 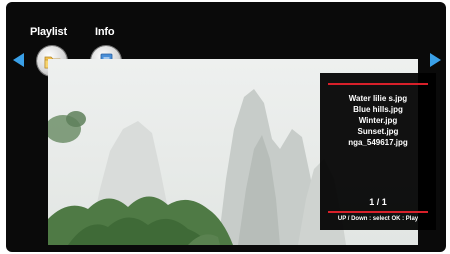 What do you see at coordinates (105, 32) in the screenshot?
I see `tab-info-label: Info` at bounding box center [105, 32].